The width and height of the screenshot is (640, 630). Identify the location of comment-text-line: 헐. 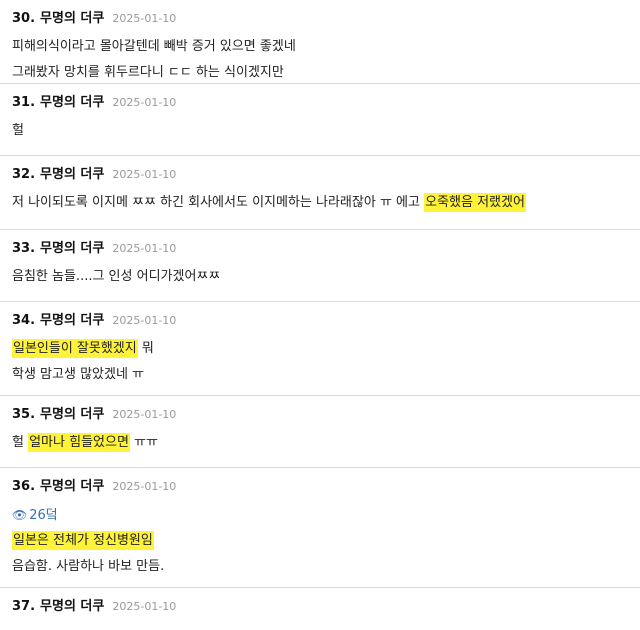
(320, 131).